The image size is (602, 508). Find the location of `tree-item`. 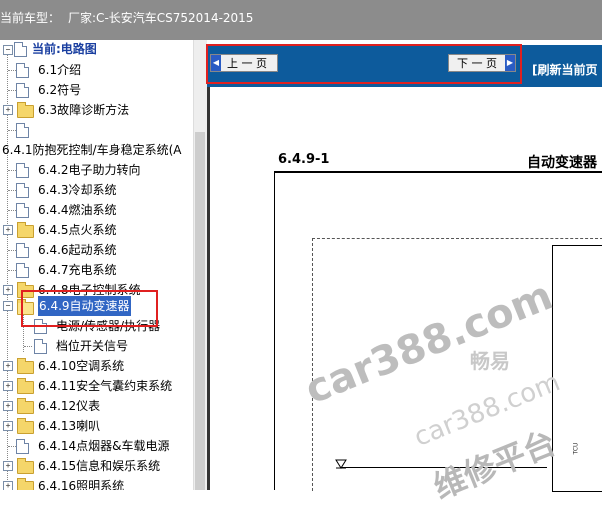

tree-item is located at coordinates (96, 130).